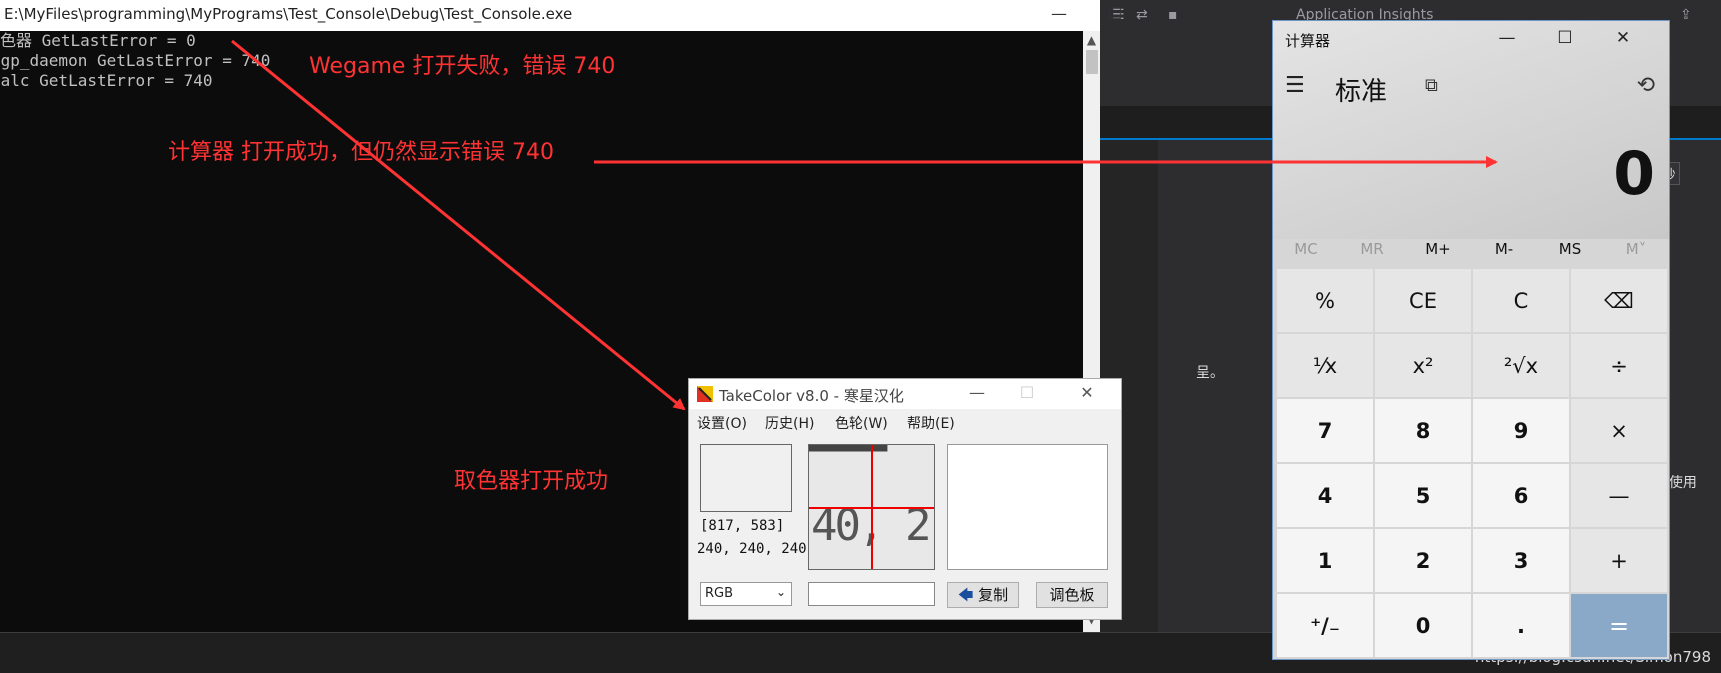 This screenshot has height=673, width=1721. Describe the element at coordinates (1361, 92) in the screenshot. I see `calculator-mode: 标准` at that location.